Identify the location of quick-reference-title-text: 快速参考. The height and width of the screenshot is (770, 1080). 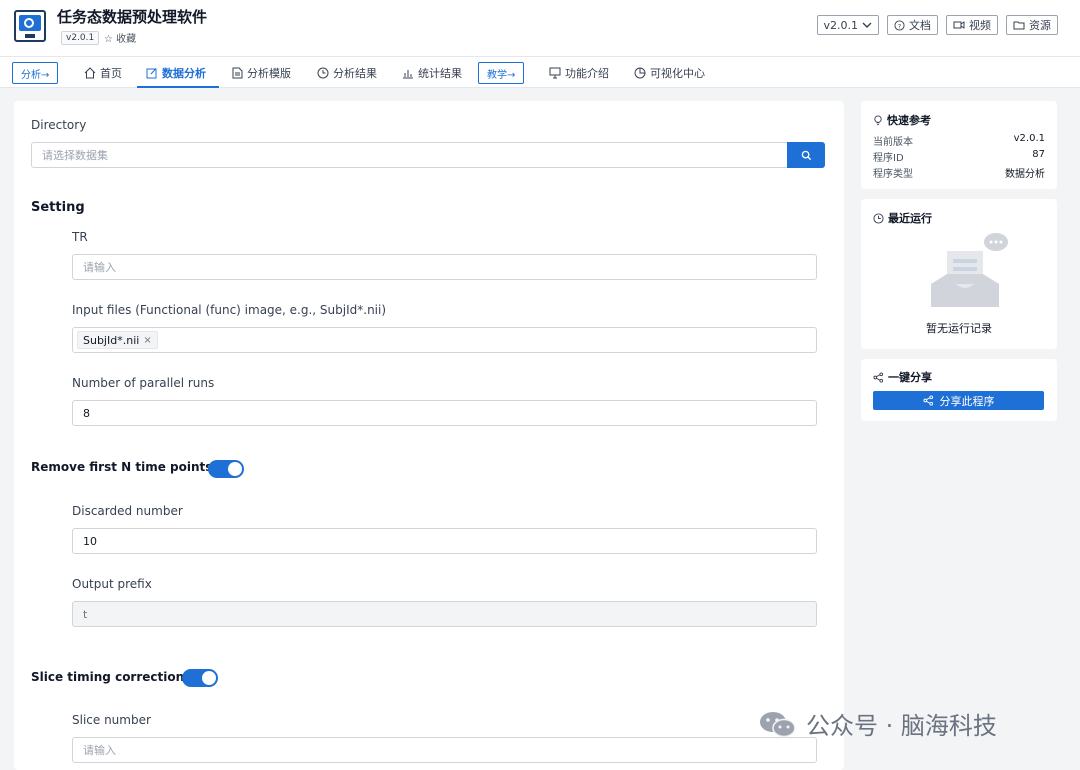
(909, 120).